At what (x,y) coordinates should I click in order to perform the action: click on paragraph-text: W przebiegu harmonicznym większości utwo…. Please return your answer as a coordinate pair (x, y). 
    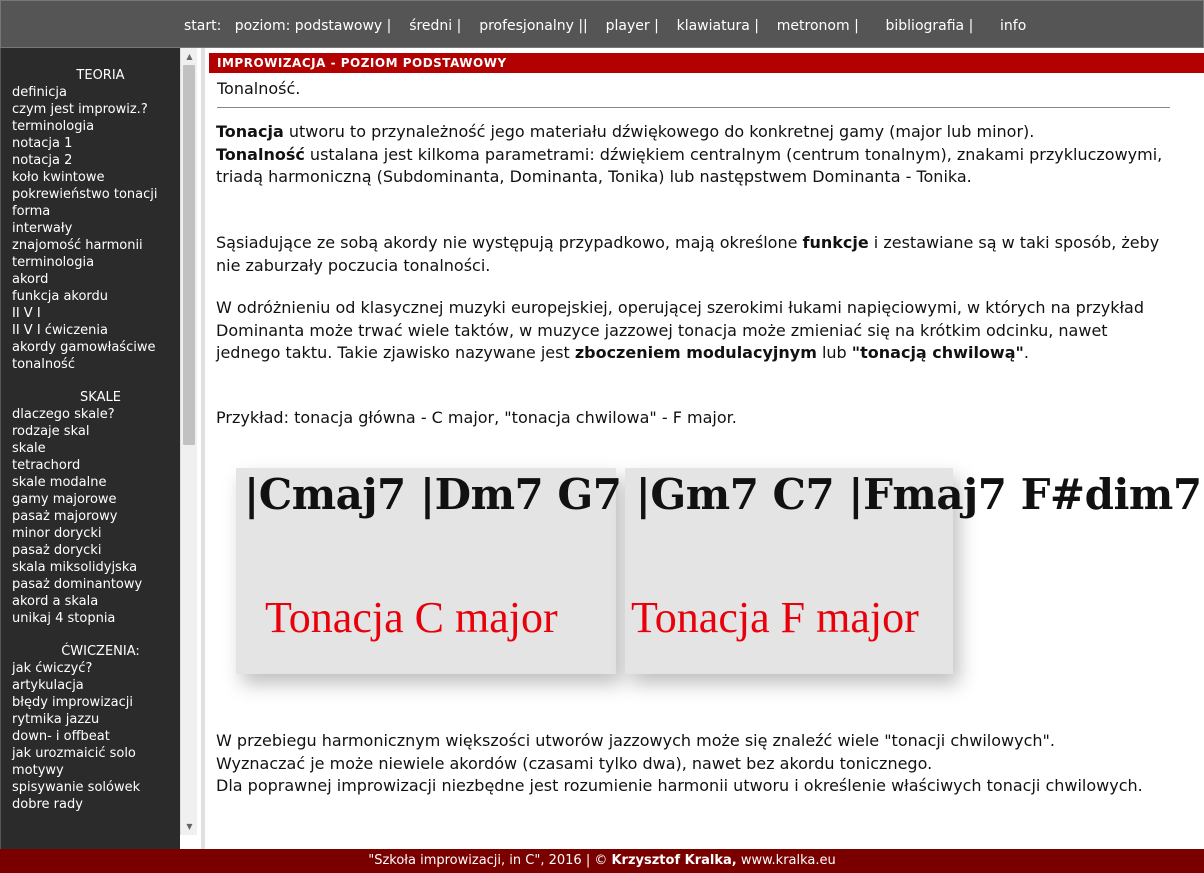
    Looking at the image, I should click on (635, 740).